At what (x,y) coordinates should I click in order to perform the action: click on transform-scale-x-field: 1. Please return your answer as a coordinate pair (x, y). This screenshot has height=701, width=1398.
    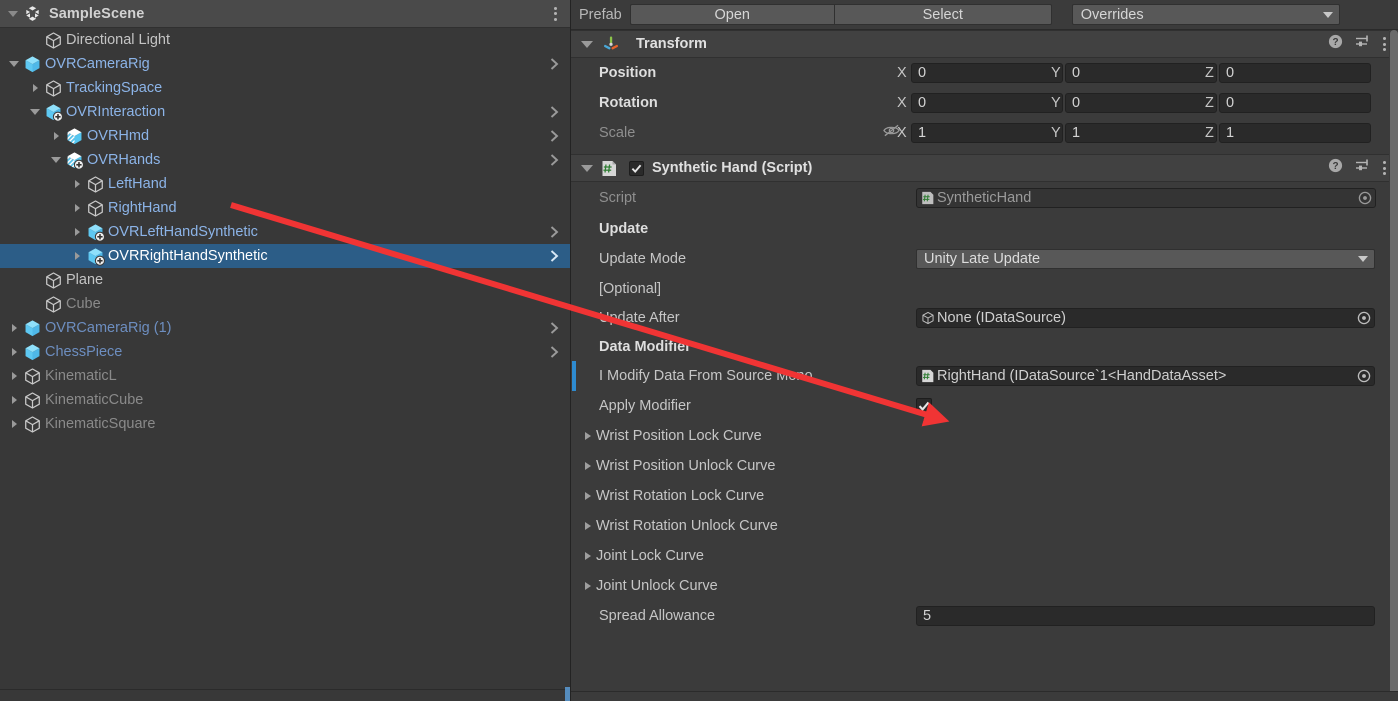
    Looking at the image, I should click on (987, 133).